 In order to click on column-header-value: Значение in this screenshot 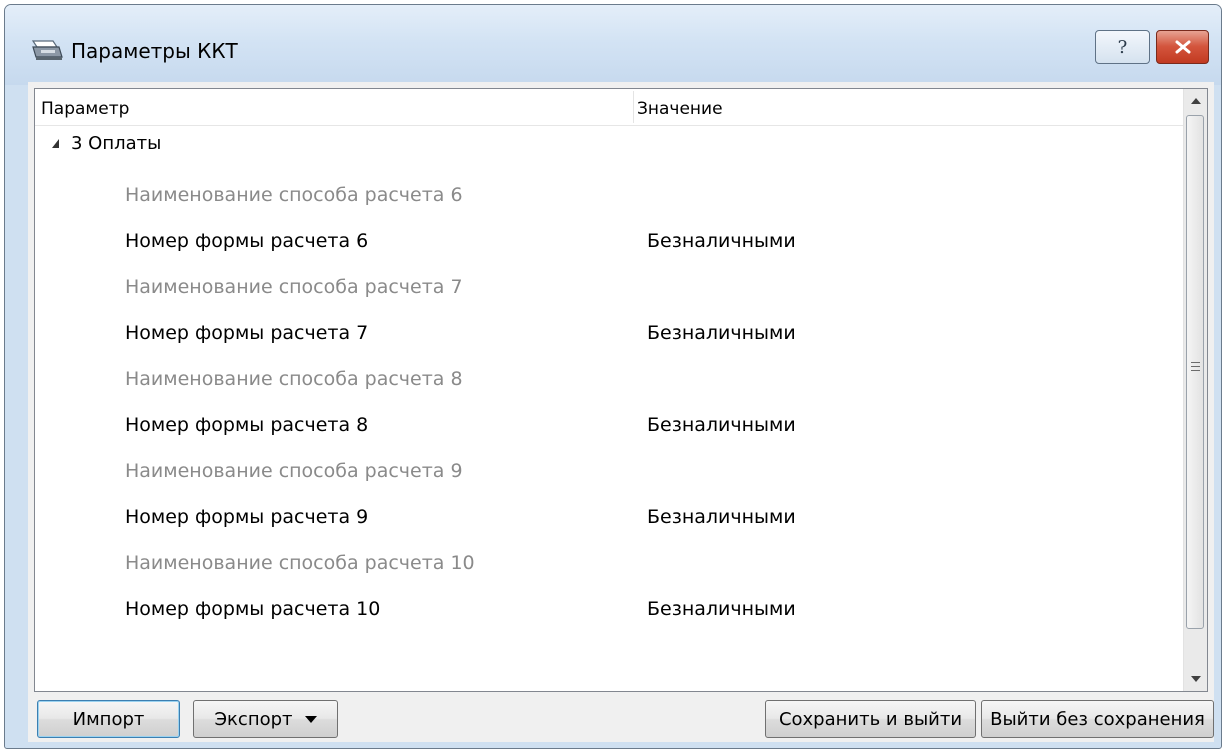, I will do `click(680, 109)`.